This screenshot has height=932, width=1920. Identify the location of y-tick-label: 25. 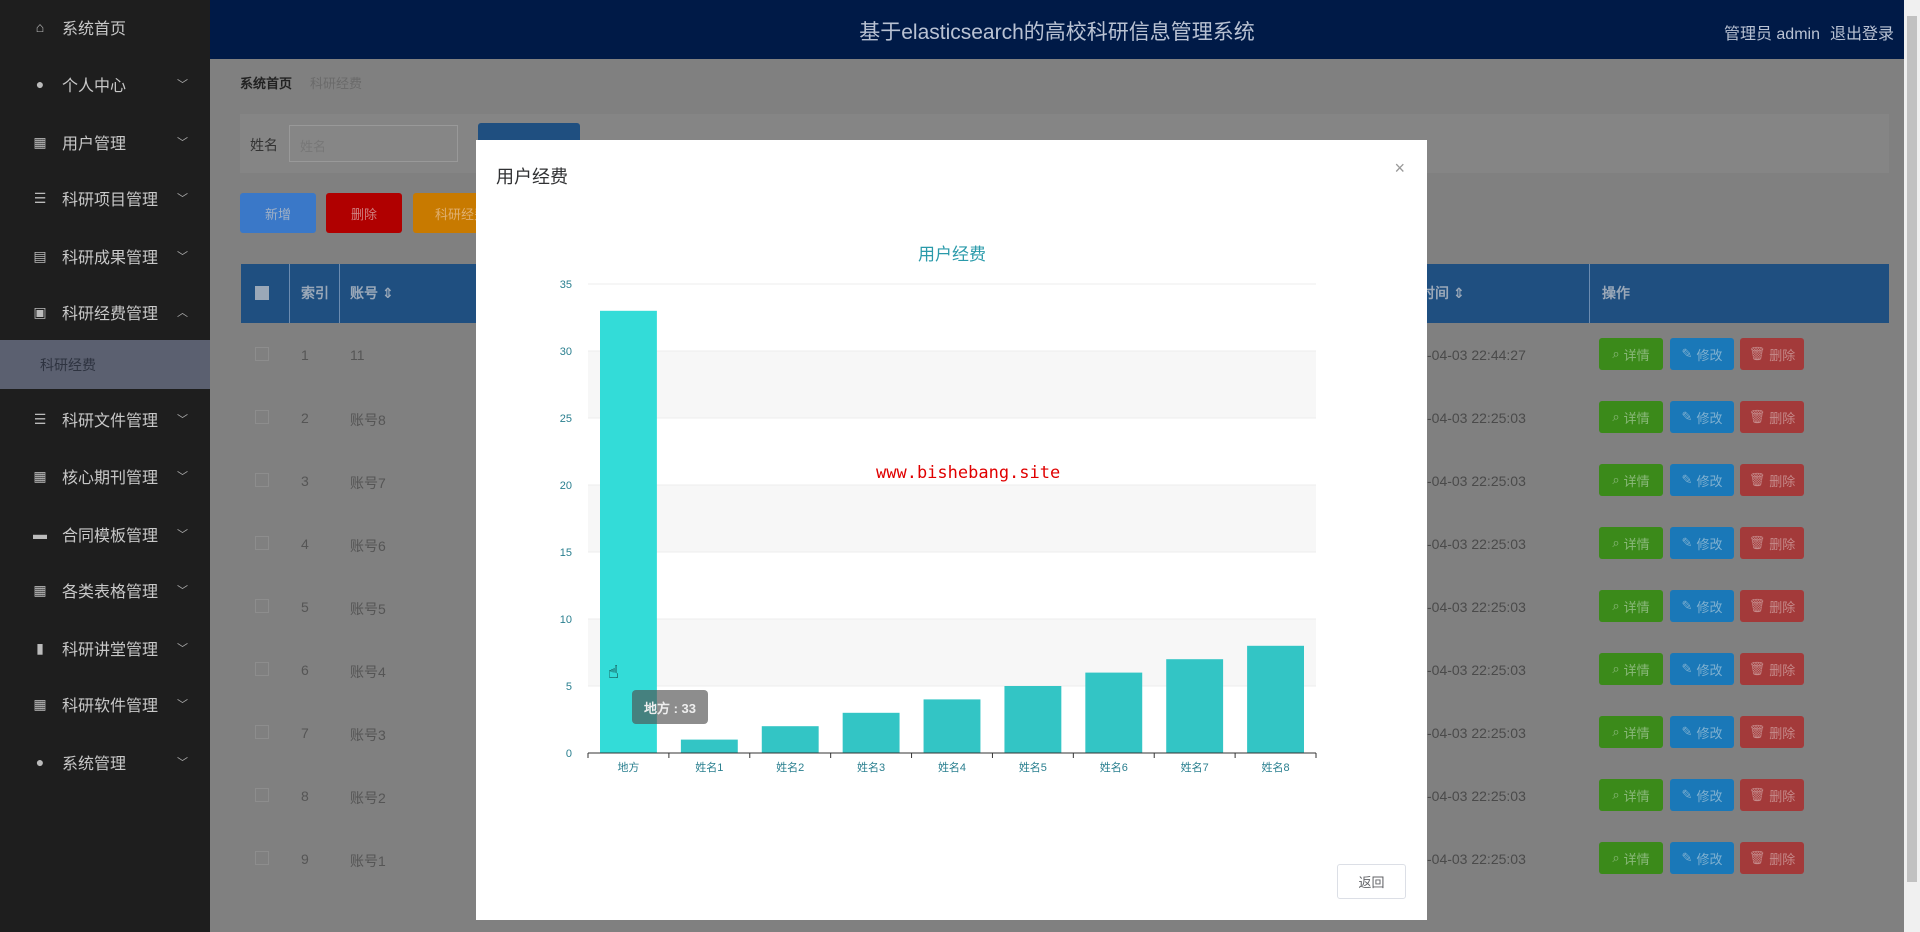
(566, 419).